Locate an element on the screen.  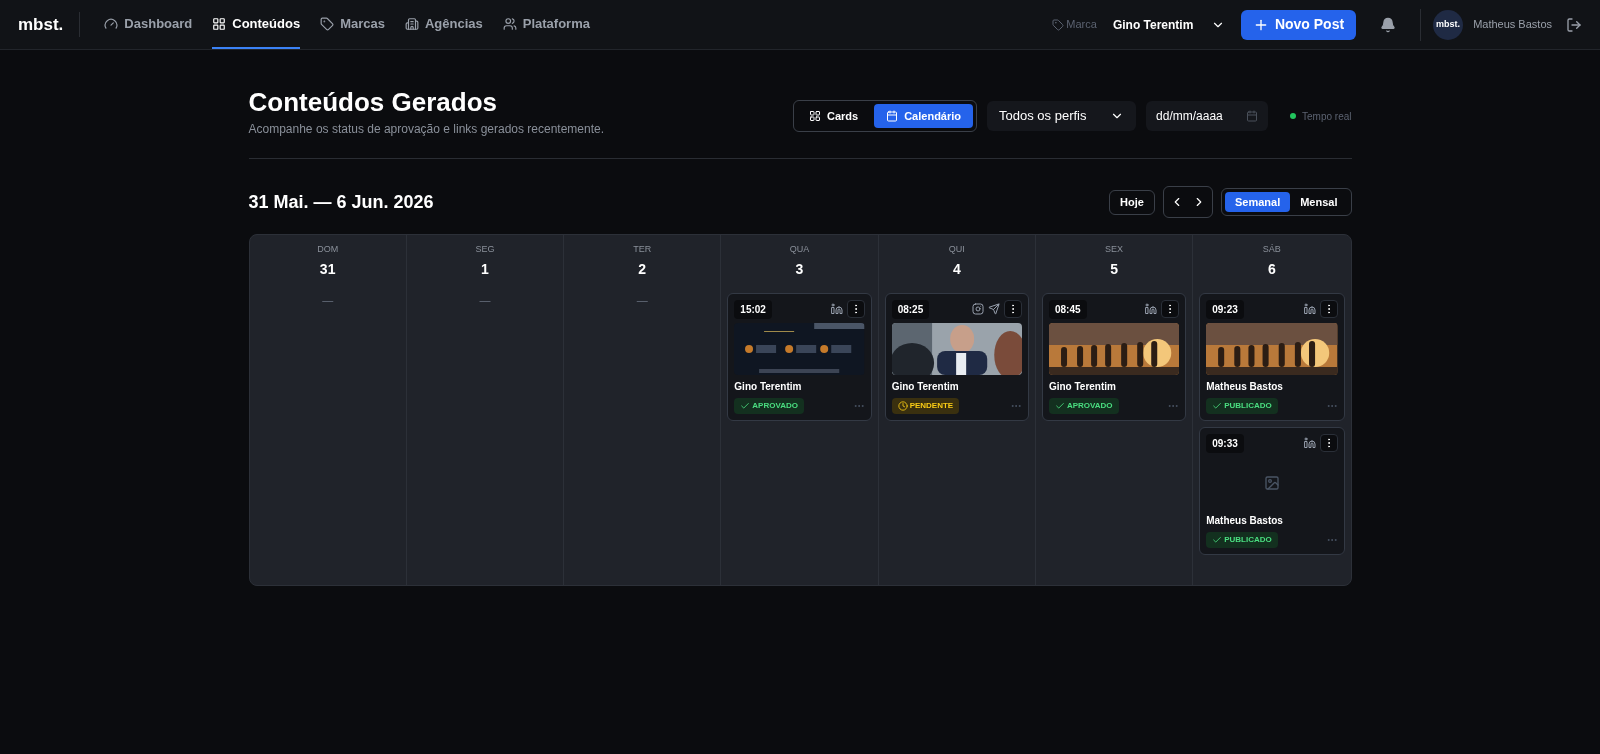
post-card: 08:45 Gino Terentim APROVADO is located at coordinates (1114, 356).